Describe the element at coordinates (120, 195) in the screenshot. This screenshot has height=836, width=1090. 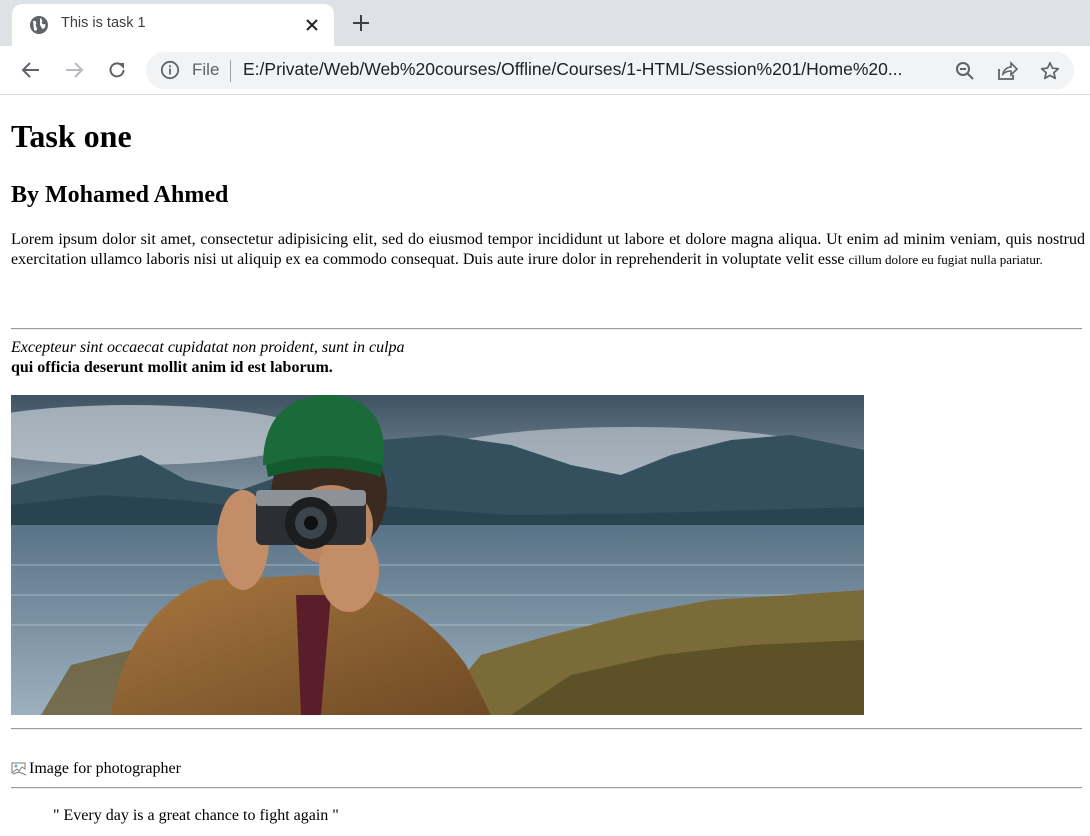
I see `page-subheading: By Mohamed Ahmed` at that location.